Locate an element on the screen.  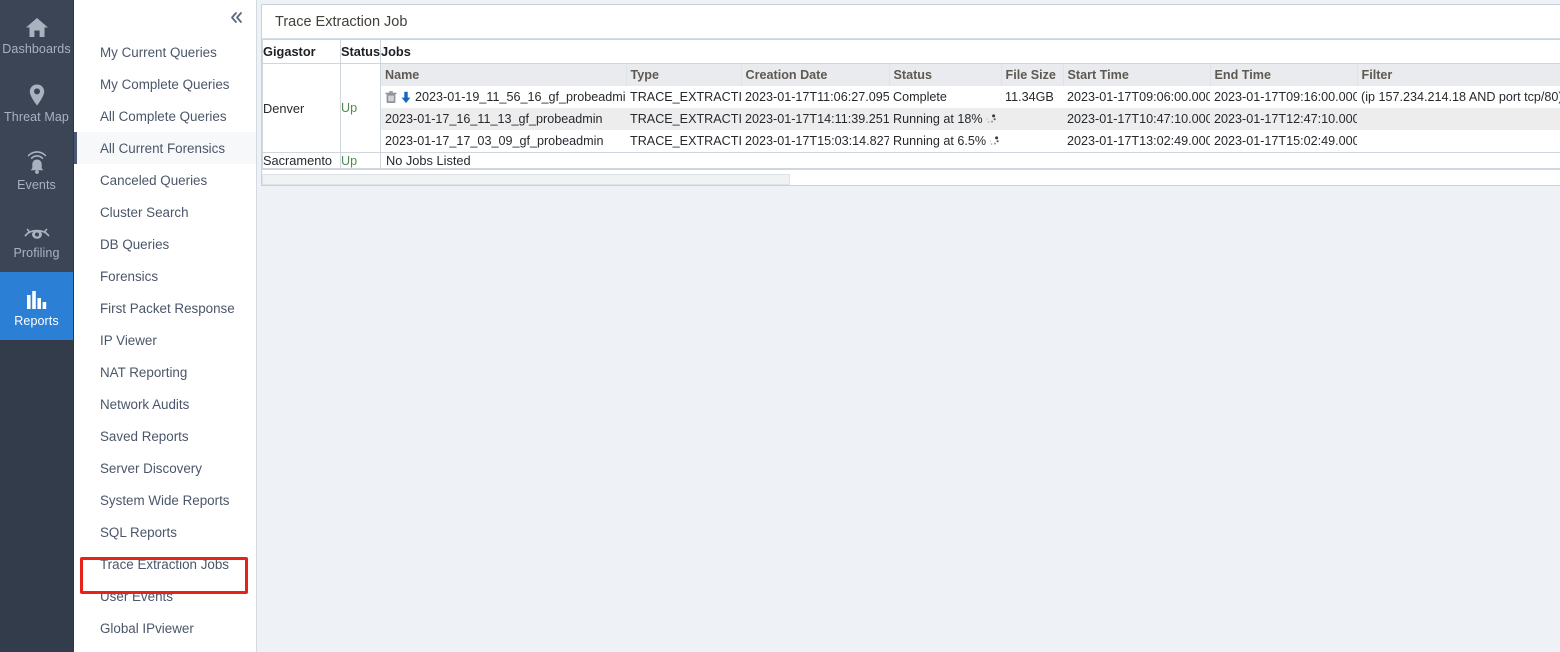
job-name-wrapper: 2023-01-17_16_11_13_gf_probeadmin is located at coordinates (503, 119).